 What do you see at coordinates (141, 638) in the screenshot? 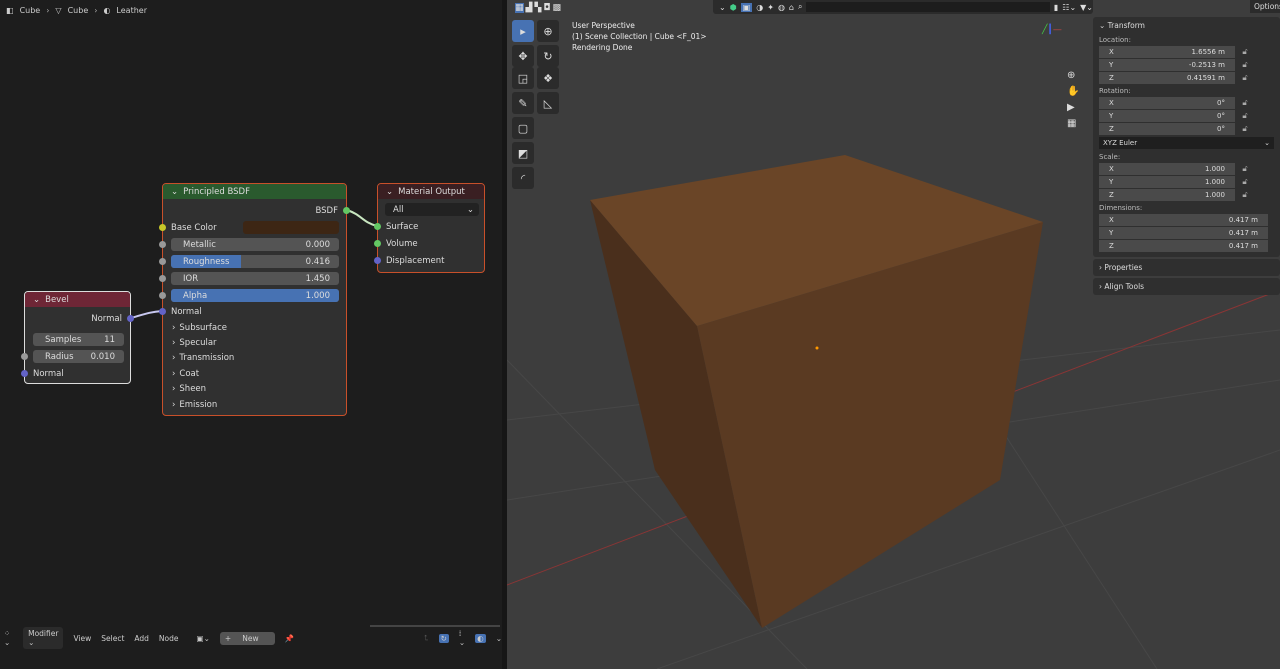
I see `menu-add: Add` at bounding box center [141, 638].